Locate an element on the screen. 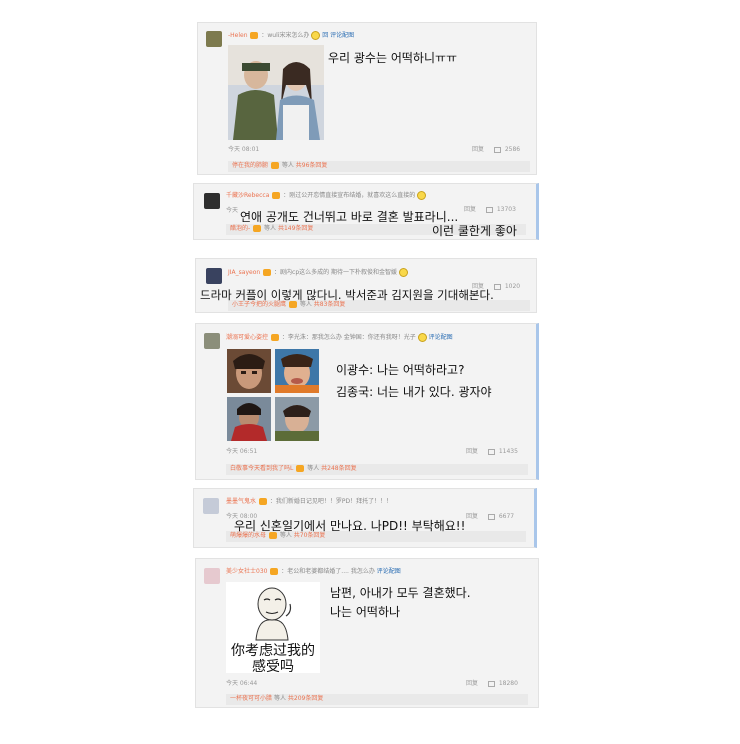 The image size is (740, 744). reply-count-link: 共248条回复 is located at coordinates (338, 468).